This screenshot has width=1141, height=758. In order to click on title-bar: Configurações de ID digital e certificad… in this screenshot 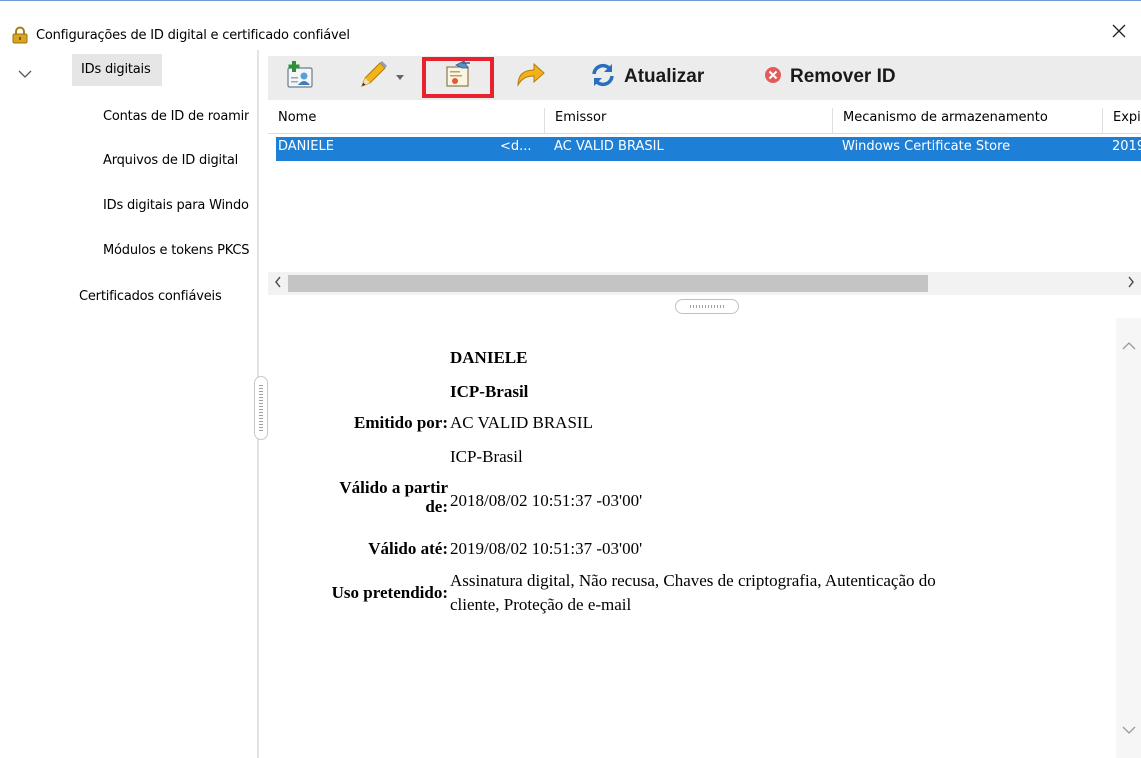, I will do `click(570, 23)`.